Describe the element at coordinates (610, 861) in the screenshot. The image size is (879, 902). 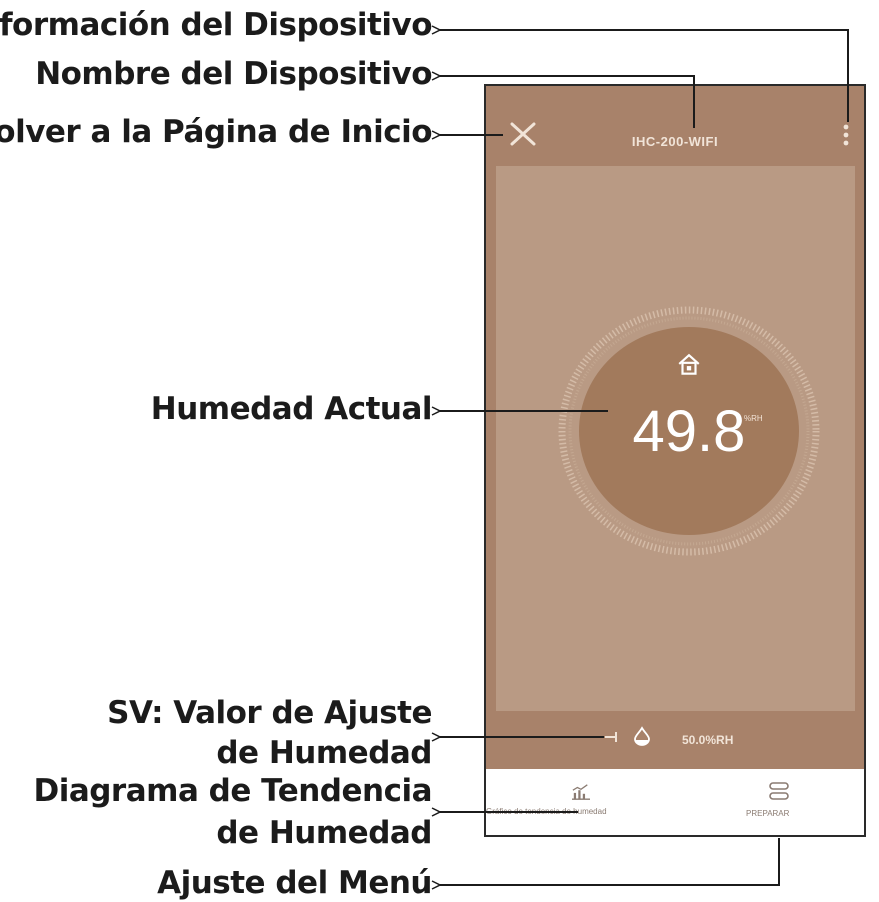
I see `arrow-menu` at that location.